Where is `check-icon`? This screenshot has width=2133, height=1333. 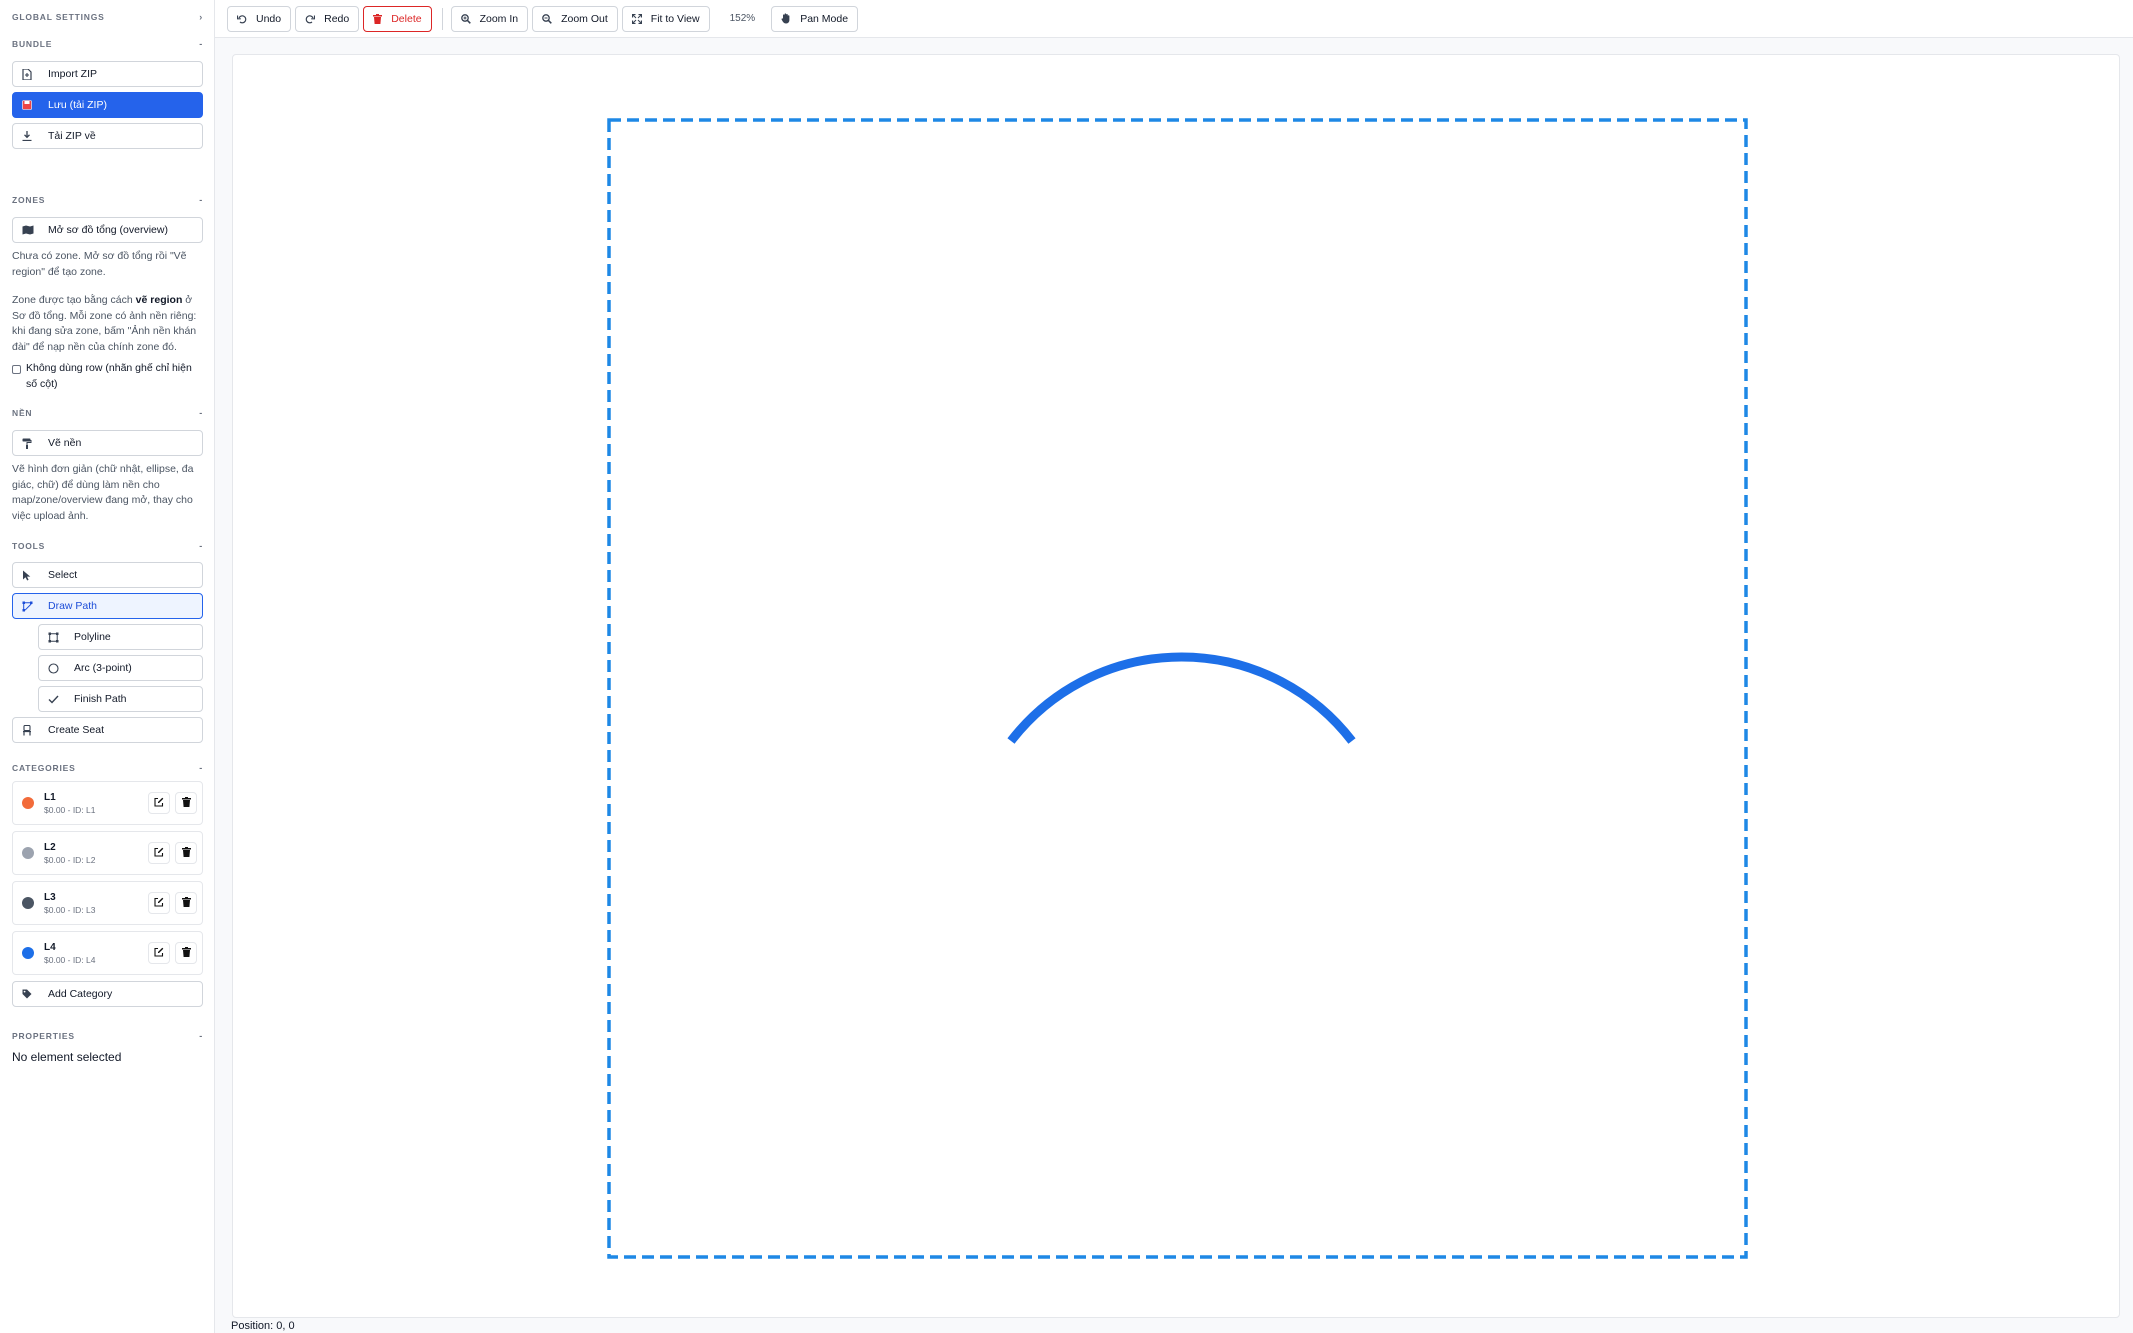
check-icon is located at coordinates (56, 699).